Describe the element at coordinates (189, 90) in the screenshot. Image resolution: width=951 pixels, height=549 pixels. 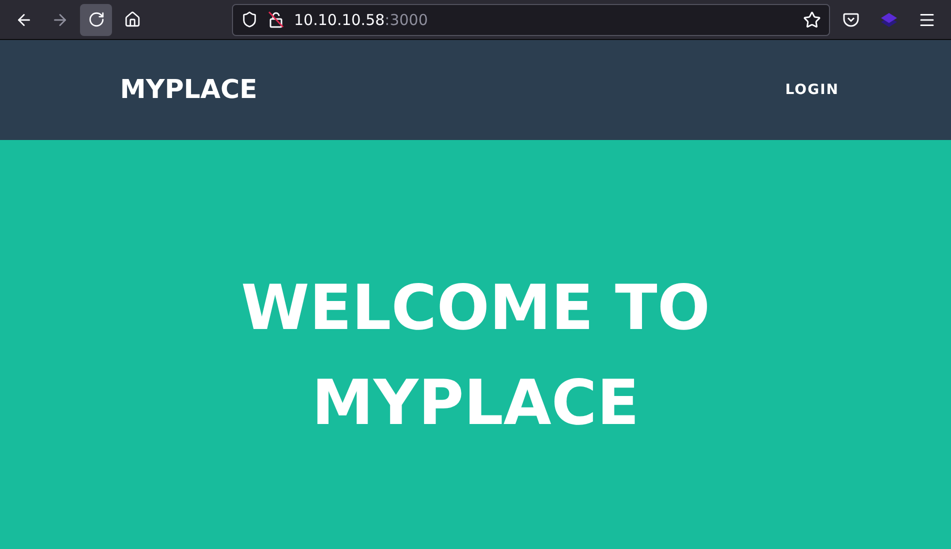
I see `brand-link: MYPLACE` at that location.